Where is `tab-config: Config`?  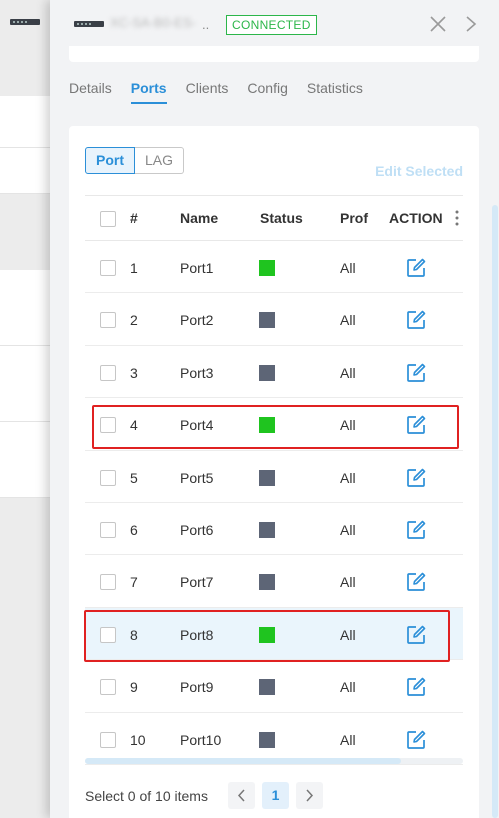 tab-config: Config is located at coordinates (267, 92).